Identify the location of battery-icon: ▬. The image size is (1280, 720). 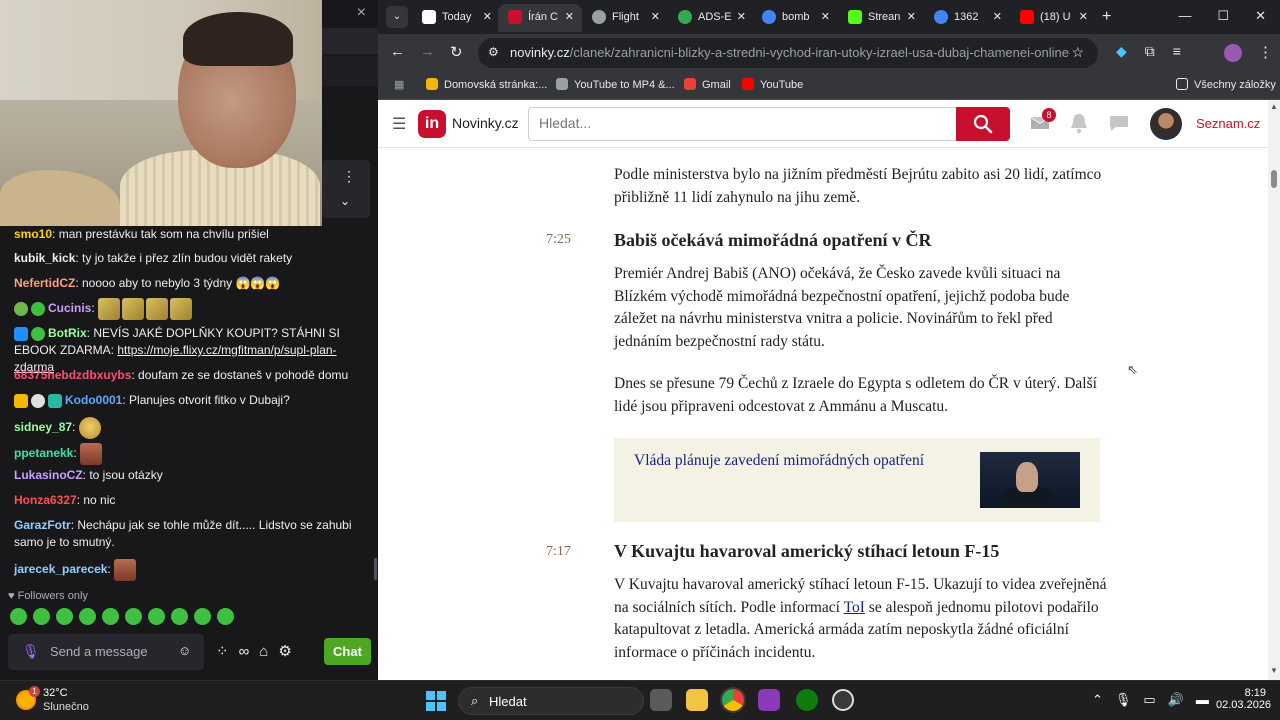
(1202, 699).